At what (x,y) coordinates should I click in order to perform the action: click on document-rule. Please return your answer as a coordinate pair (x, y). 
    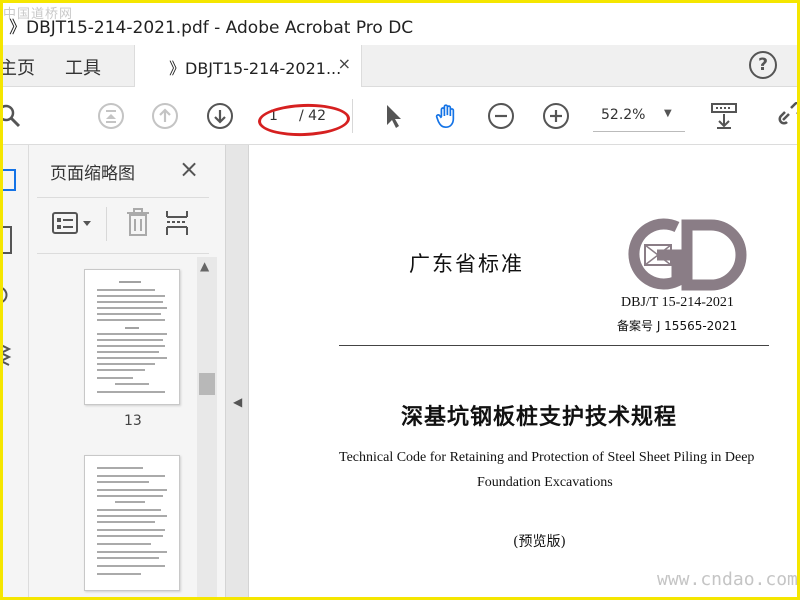
    Looking at the image, I should click on (554, 345).